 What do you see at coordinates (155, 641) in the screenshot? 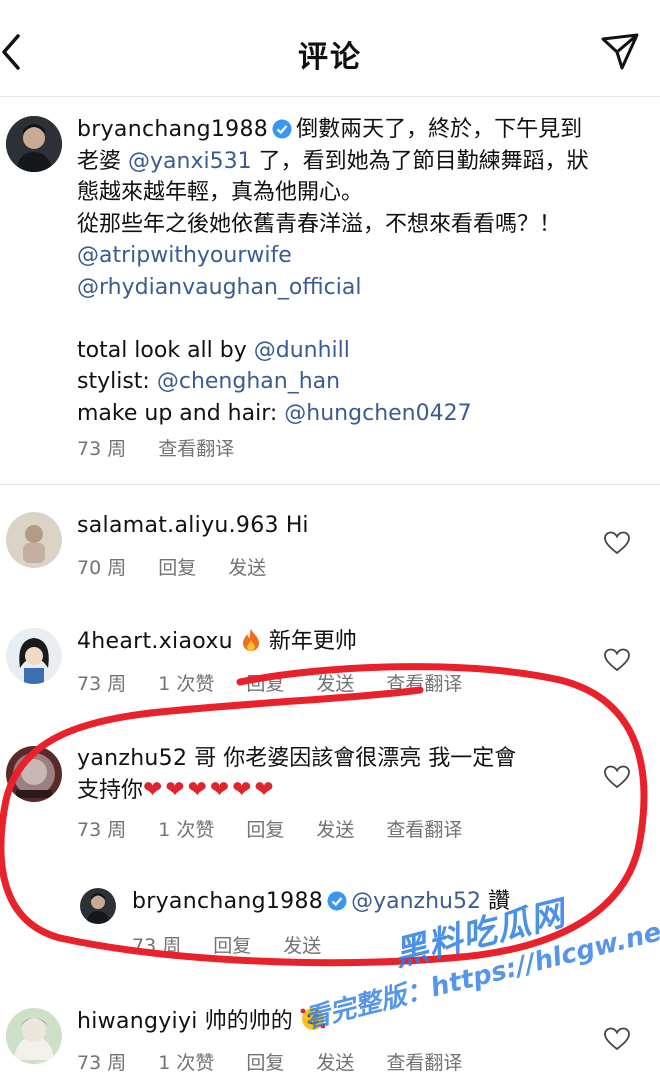
I see `comment-username: 4heart.xiaoxu` at bounding box center [155, 641].